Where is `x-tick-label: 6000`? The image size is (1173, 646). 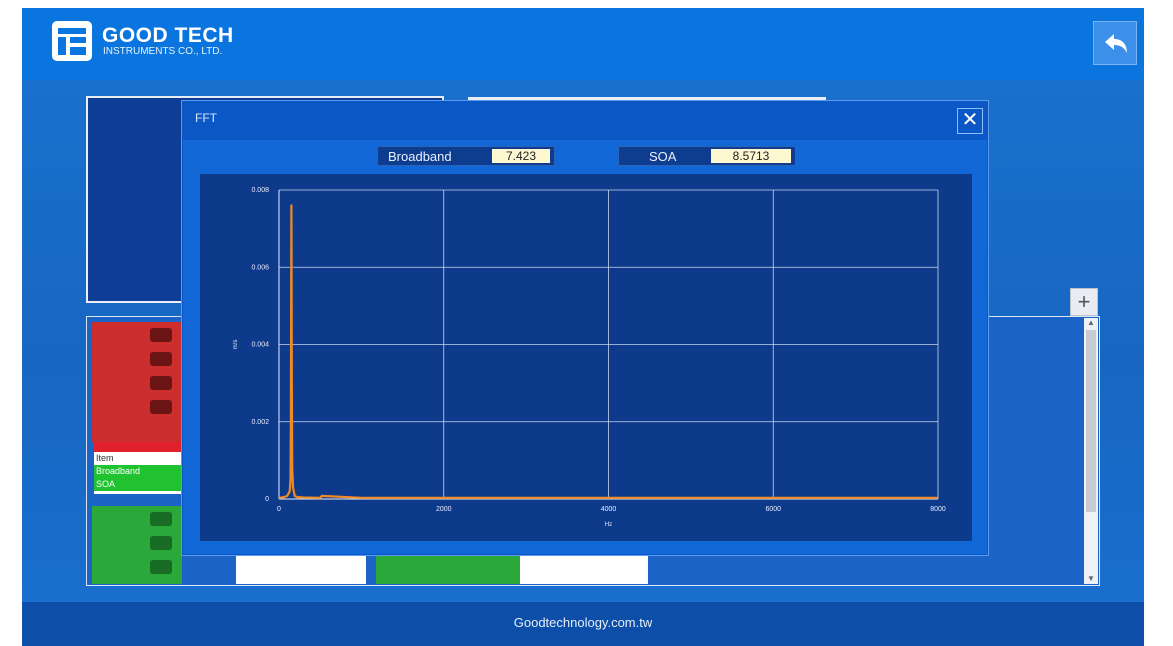 x-tick-label: 6000 is located at coordinates (773, 509).